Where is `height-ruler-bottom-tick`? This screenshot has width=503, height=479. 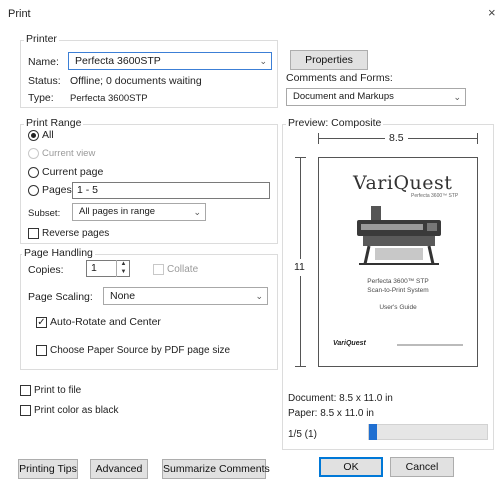
height-ruler-bottom-tick is located at coordinates (300, 366).